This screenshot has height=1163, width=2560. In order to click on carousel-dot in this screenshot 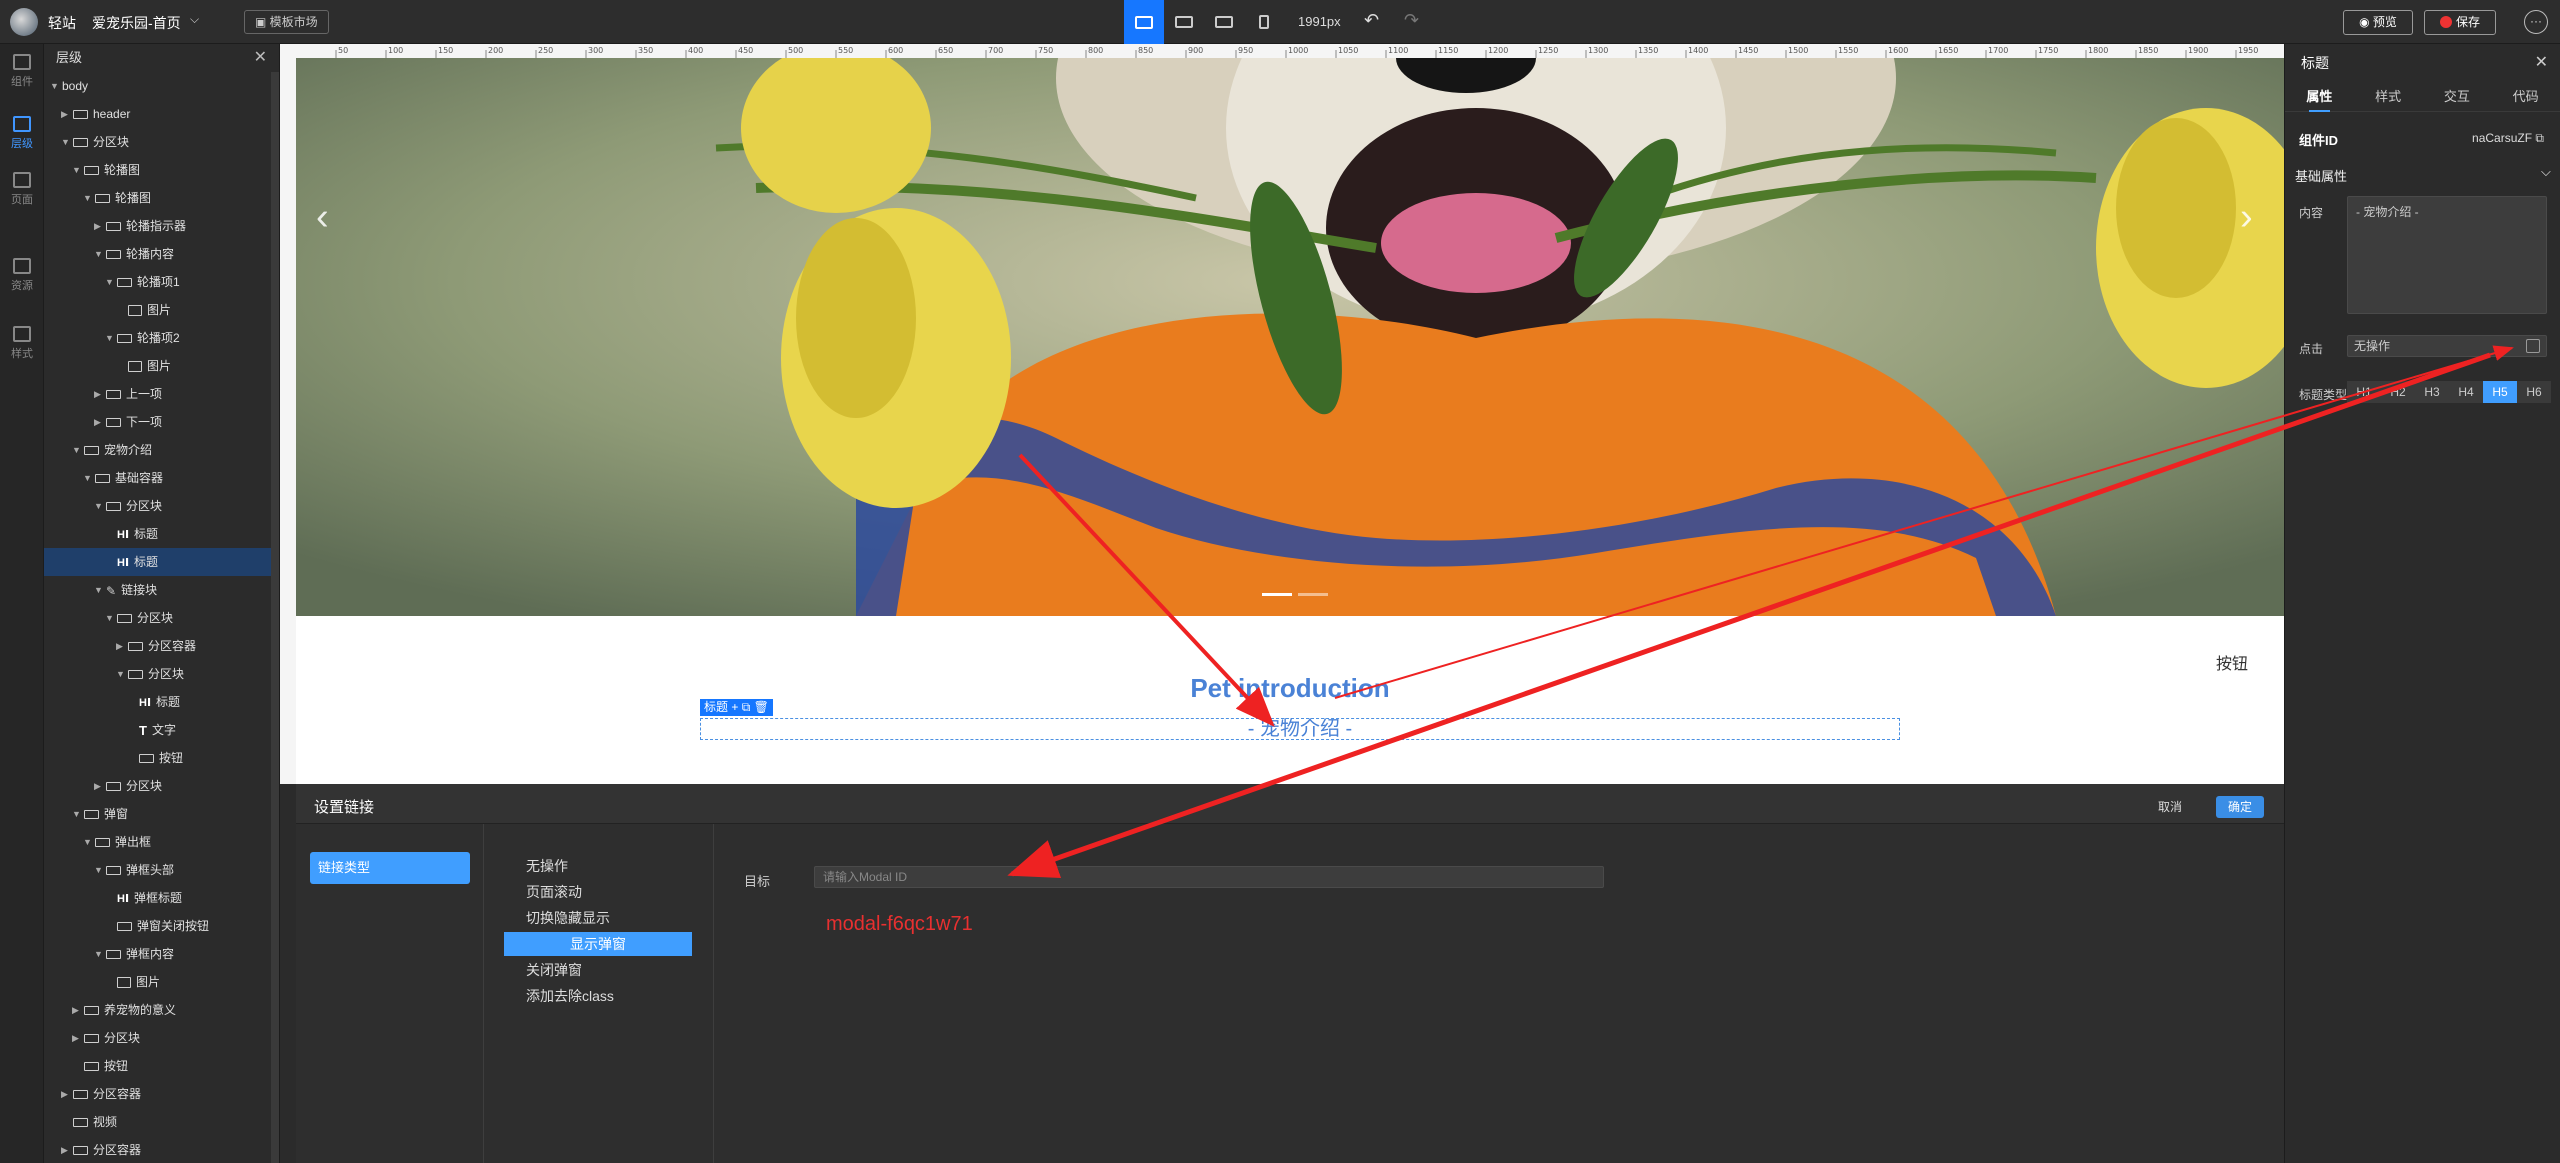, I will do `click(1277, 594)`.